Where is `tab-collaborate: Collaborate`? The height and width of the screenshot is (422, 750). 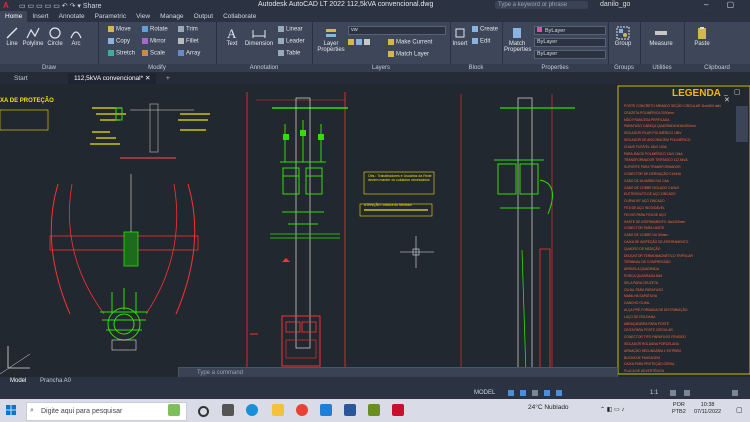
tab-collaborate: Collaborate is located at coordinates (239, 16).